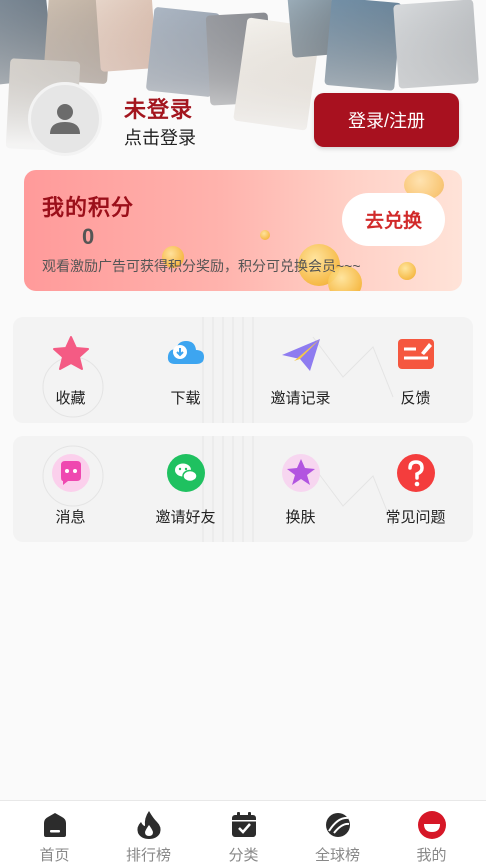  I want to click on tab-label: 首页, so click(54, 855).